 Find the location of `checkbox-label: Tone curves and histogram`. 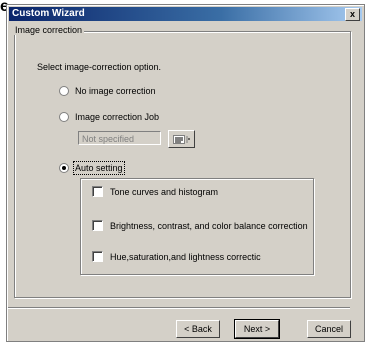

checkbox-label: Tone curves and histogram is located at coordinates (164, 191).